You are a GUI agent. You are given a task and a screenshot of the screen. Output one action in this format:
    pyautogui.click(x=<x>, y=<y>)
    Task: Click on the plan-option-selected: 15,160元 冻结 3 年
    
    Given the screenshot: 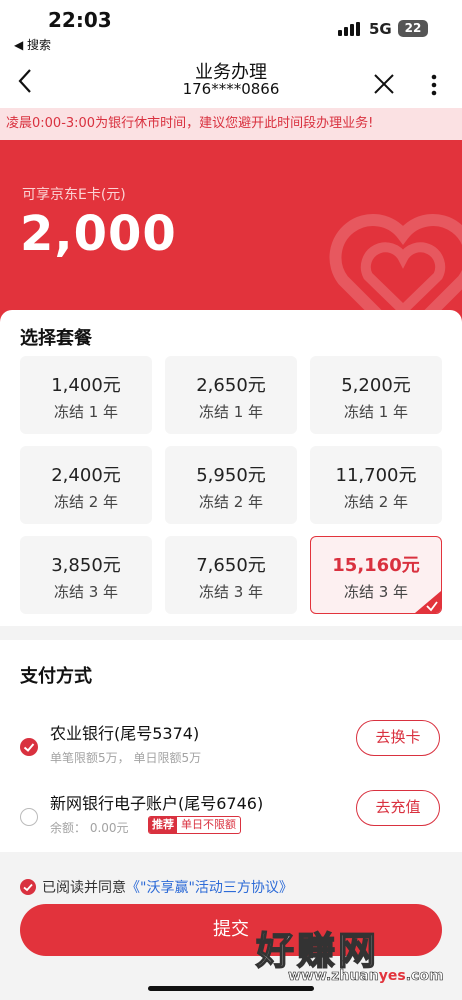 What is the action you would take?
    pyautogui.click(x=376, y=575)
    